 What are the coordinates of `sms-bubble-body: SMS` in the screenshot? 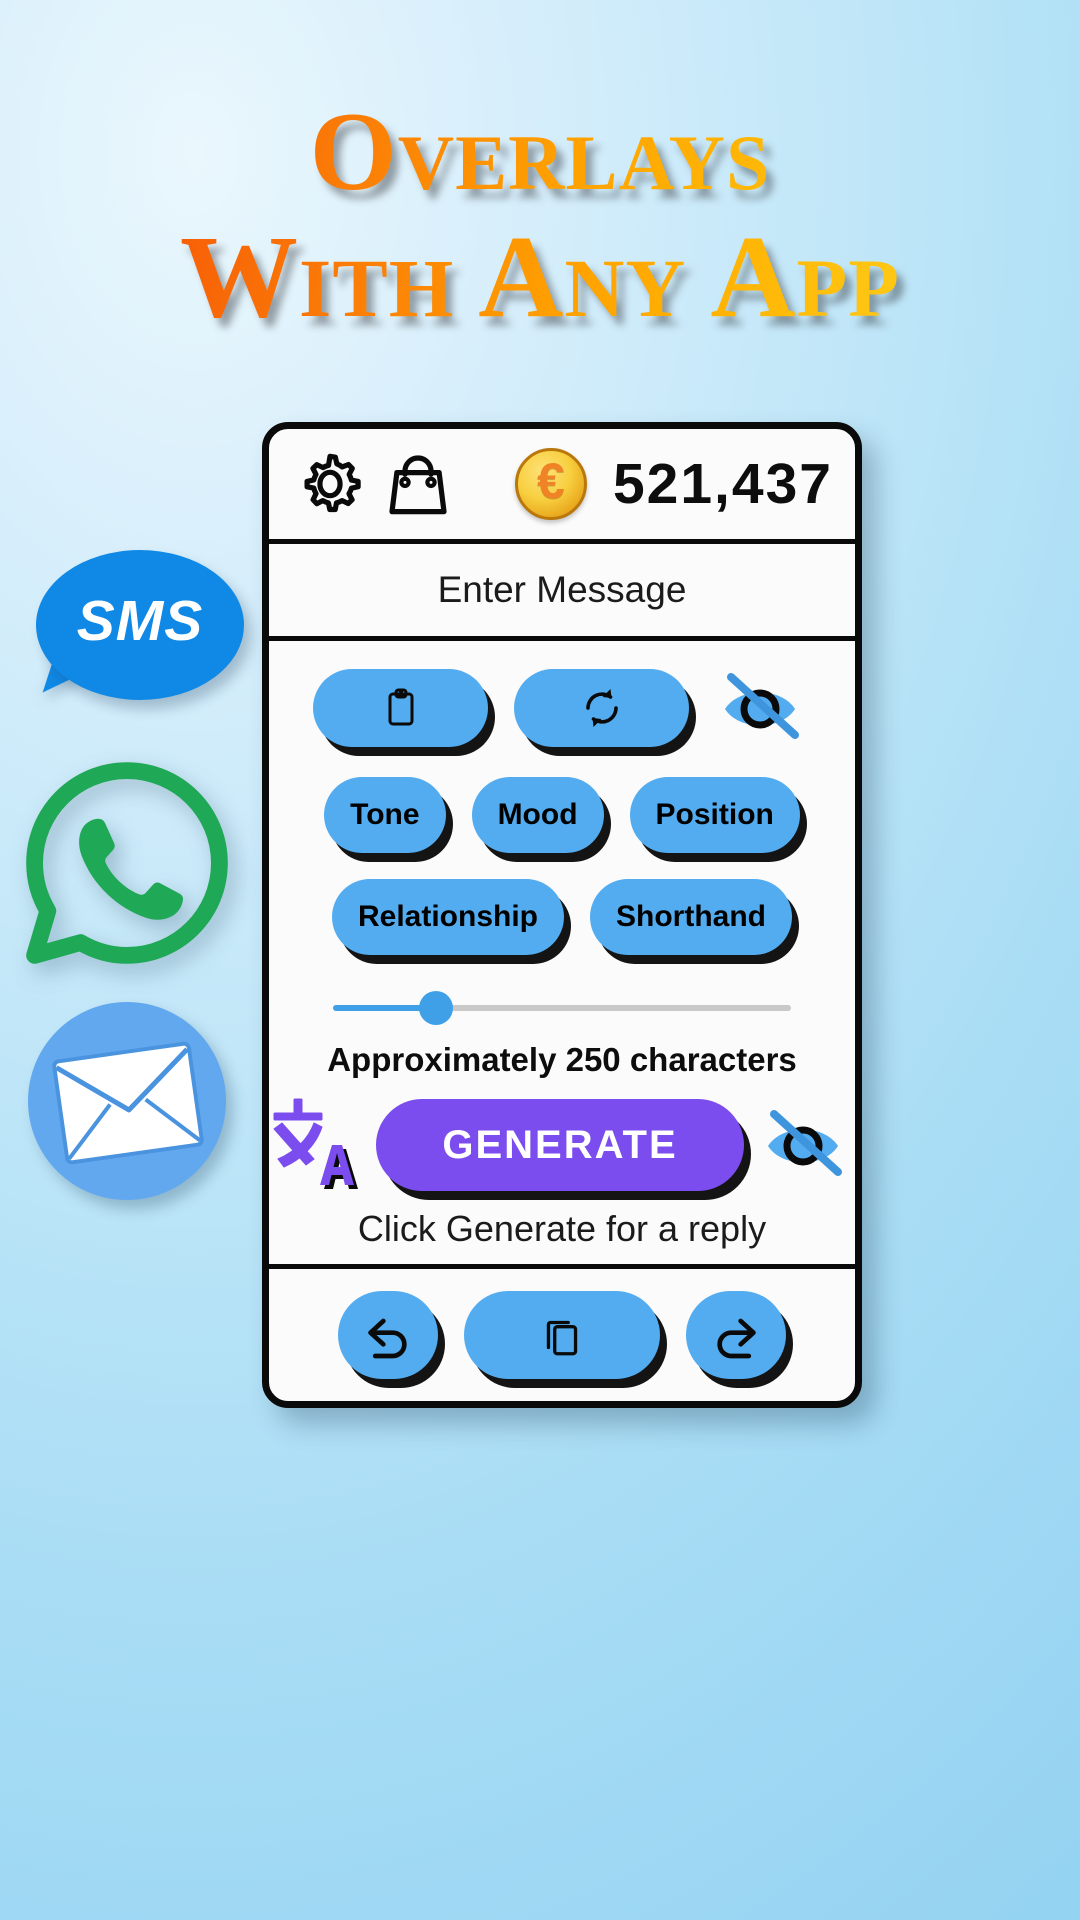 It's located at (140, 625).